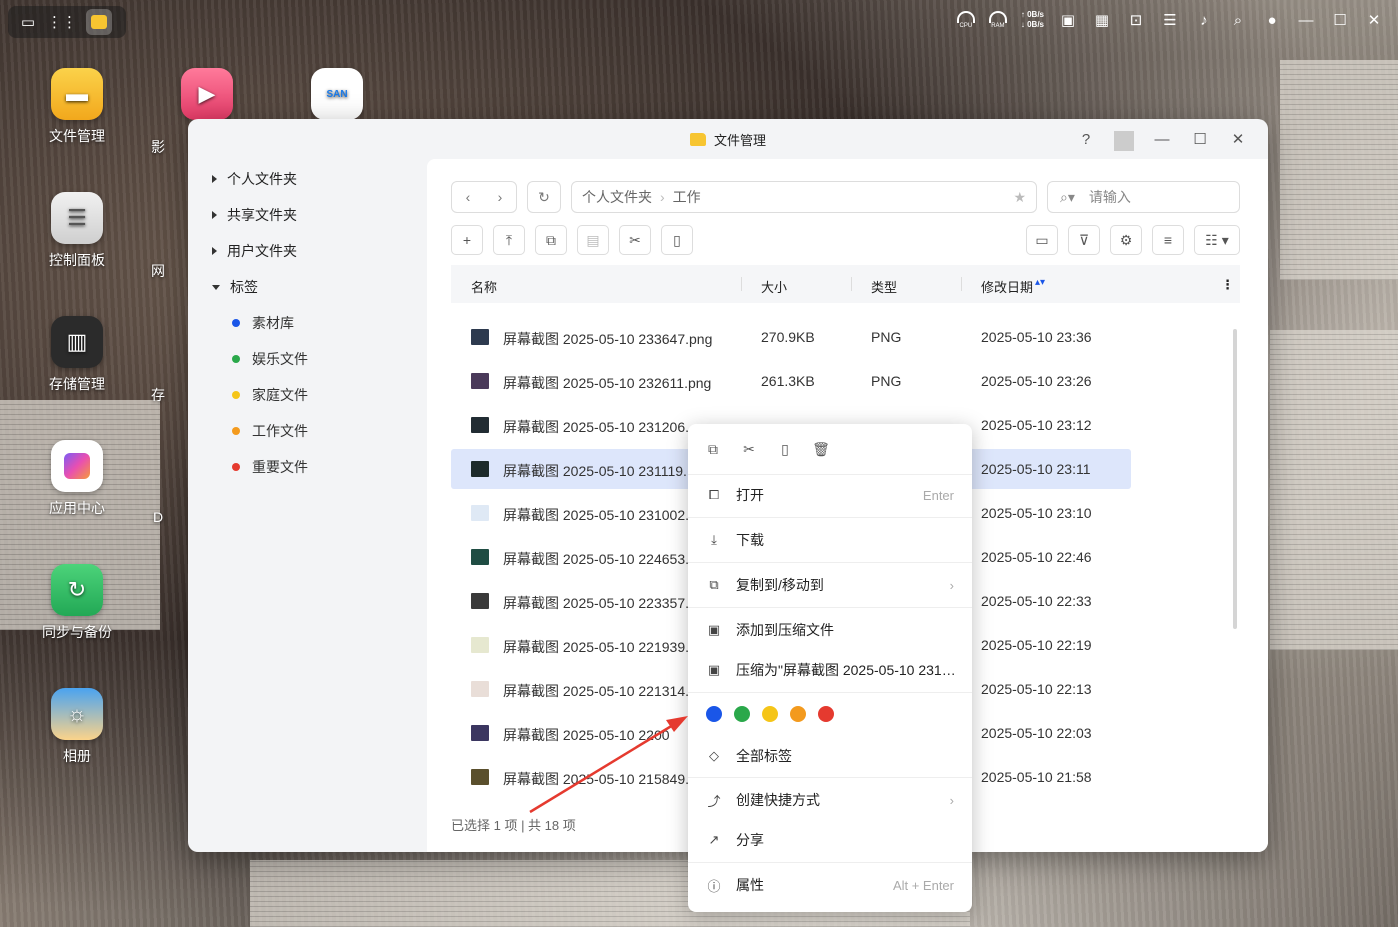 The height and width of the screenshot is (927, 1398). What do you see at coordinates (617, 197) in the screenshot?
I see `breadcrumb-item: 个人文件夹` at bounding box center [617, 197].